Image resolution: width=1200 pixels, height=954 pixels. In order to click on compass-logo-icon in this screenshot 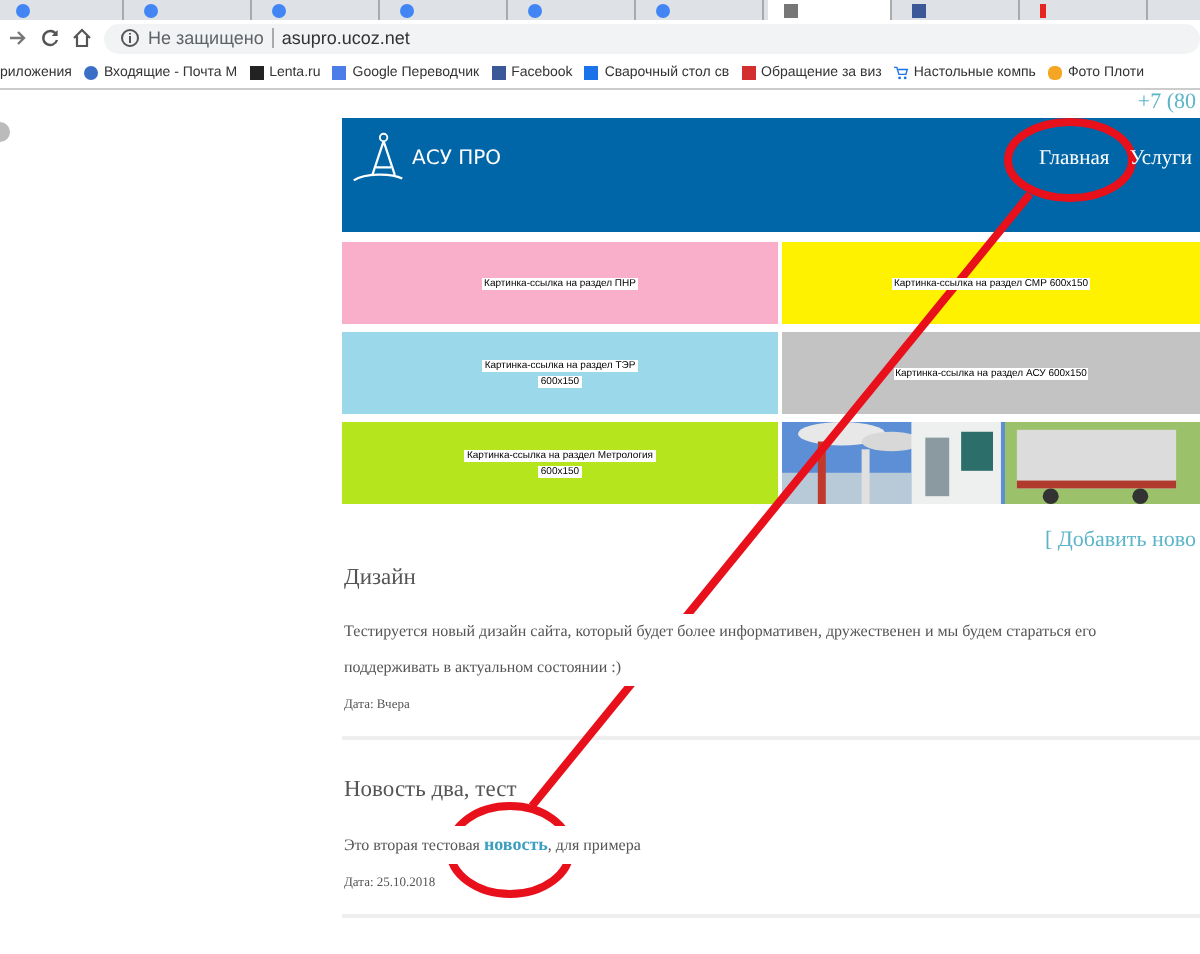, I will do `click(378, 158)`.